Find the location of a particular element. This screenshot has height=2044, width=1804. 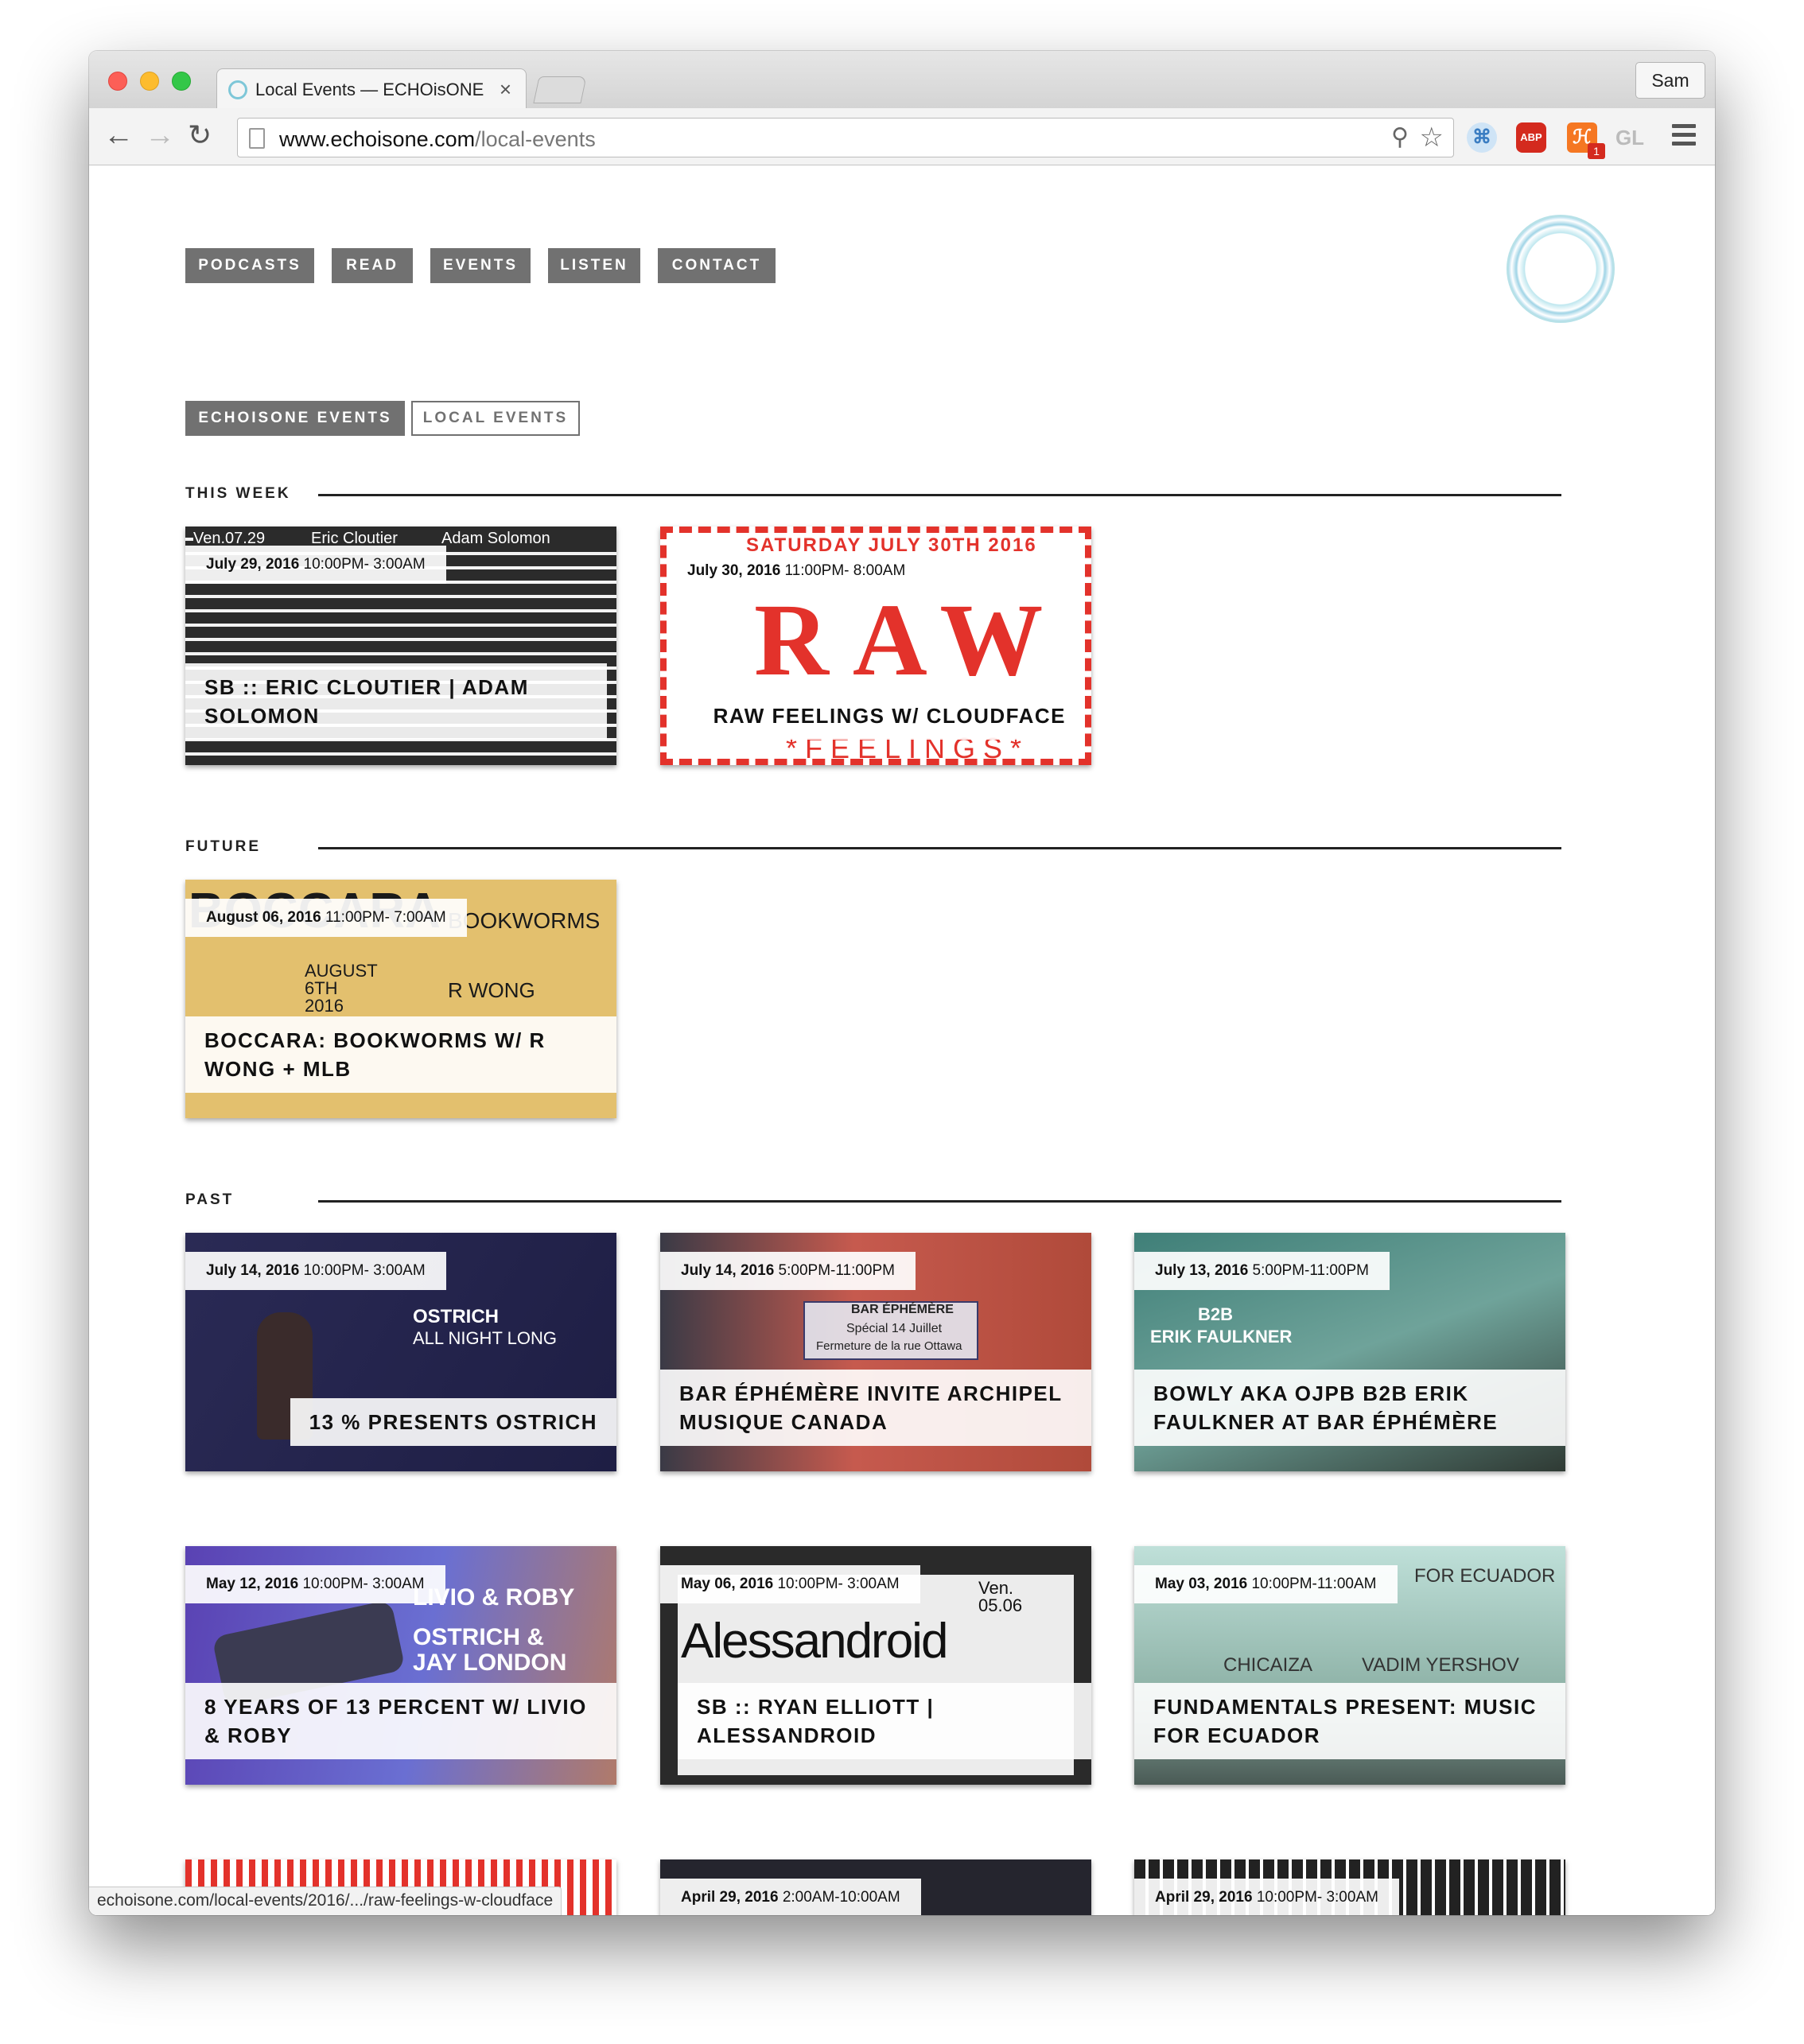

art-raw: RAW is located at coordinates (911, 640).